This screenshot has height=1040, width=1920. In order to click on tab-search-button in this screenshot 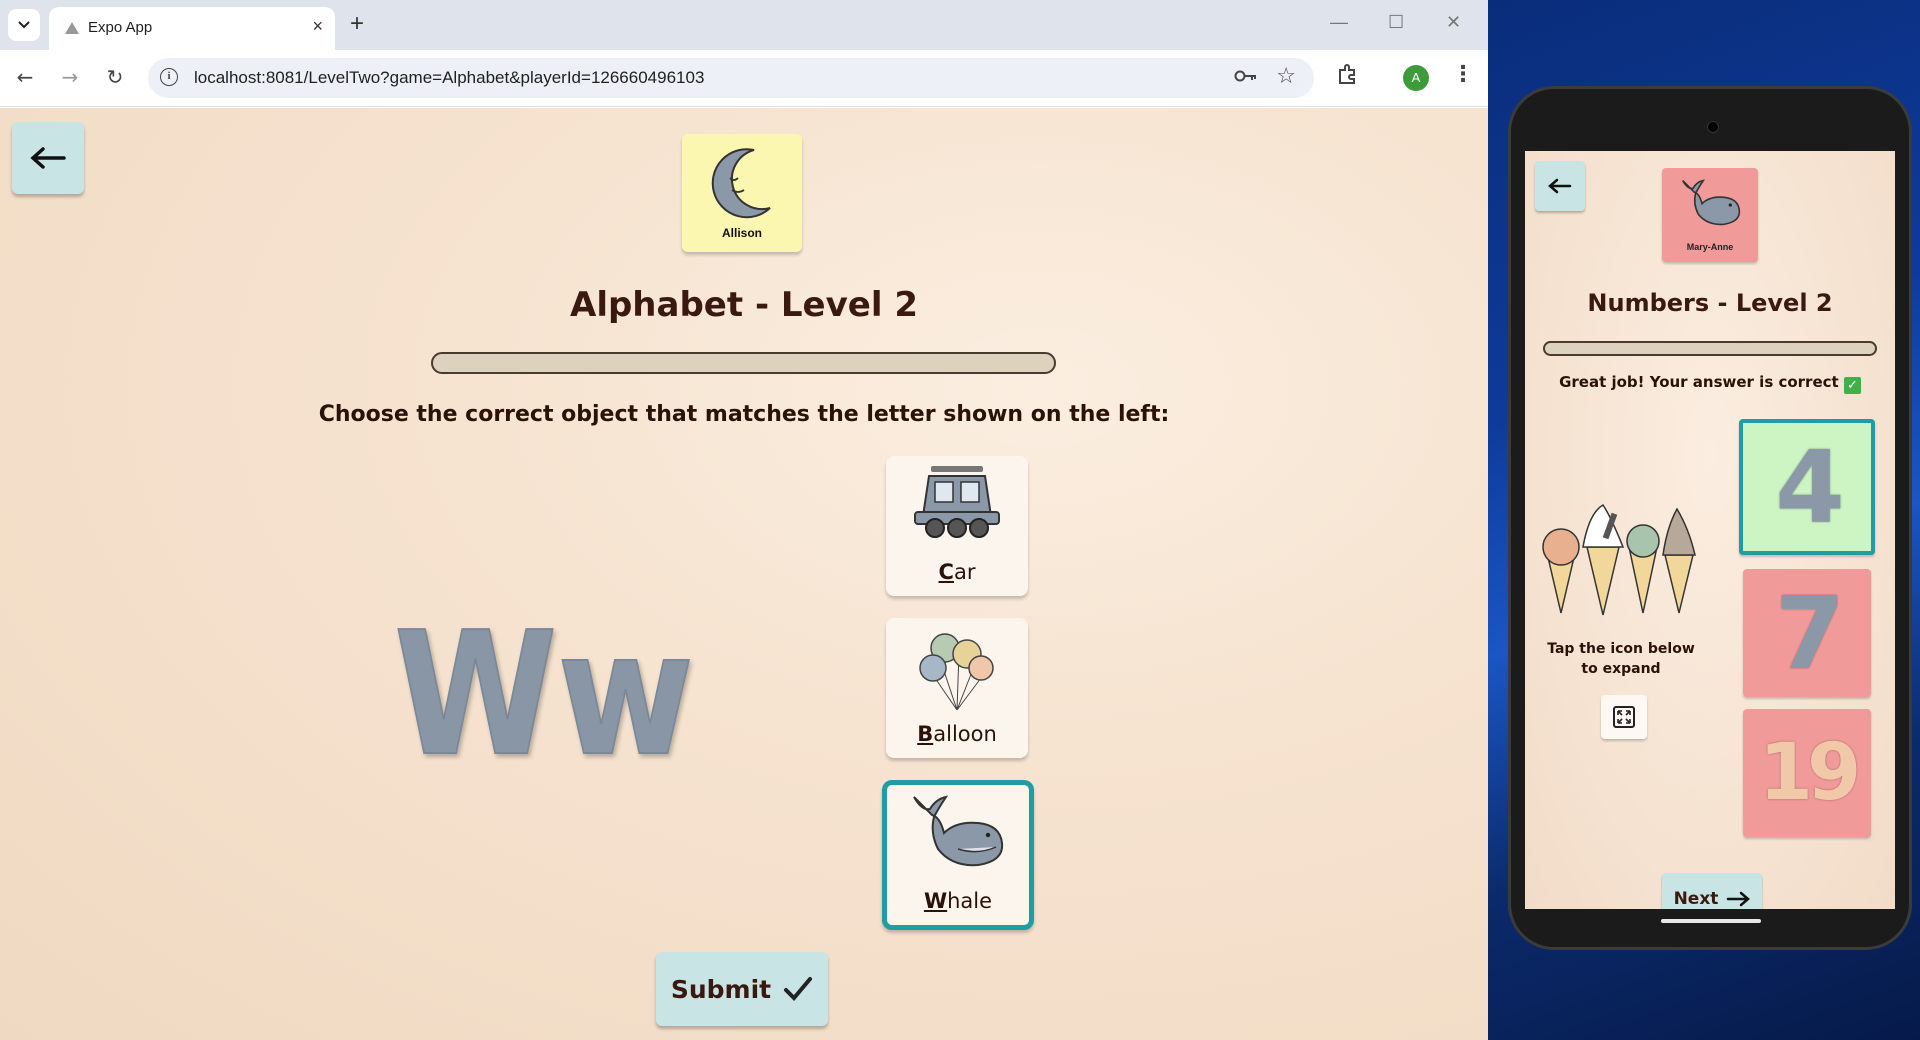, I will do `click(24, 25)`.